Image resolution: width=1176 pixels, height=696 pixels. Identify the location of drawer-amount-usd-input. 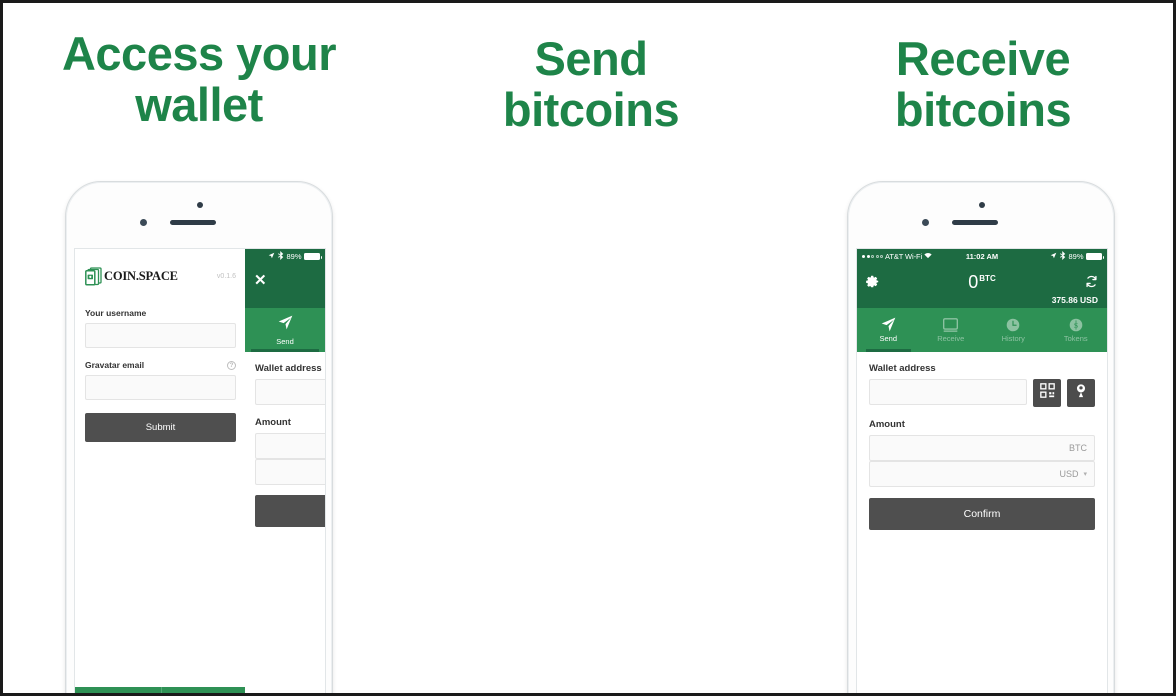
(290, 472).